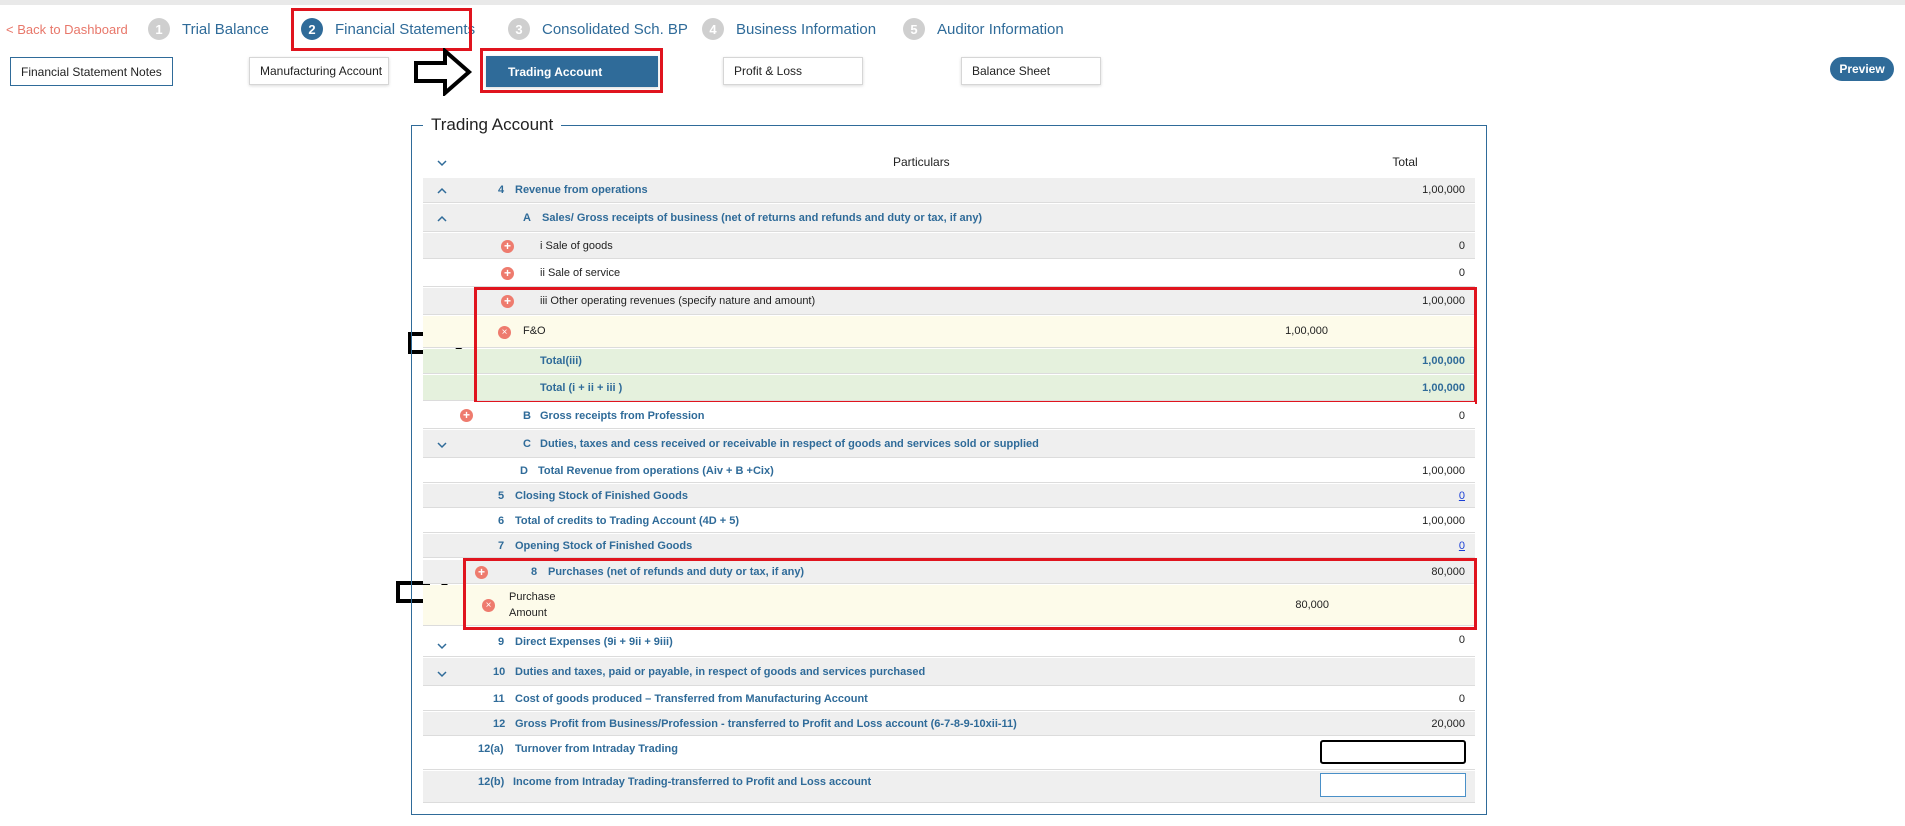  What do you see at coordinates (949, 496) in the screenshot?
I see `table-row: 5 Closing Stock of Finished Goods 0` at bounding box center [949, 496].